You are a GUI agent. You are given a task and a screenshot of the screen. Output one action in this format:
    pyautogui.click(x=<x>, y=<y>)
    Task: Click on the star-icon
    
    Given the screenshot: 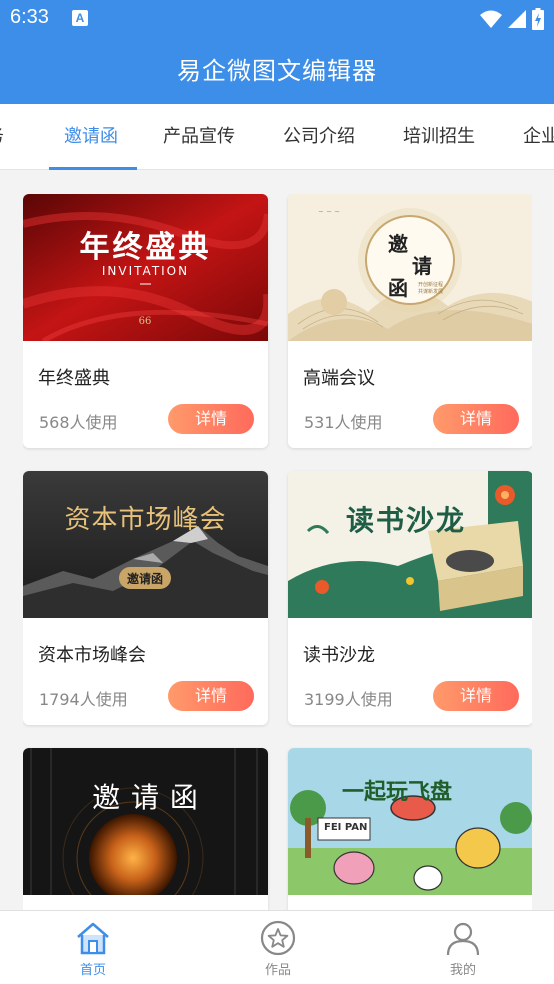 What is the action you would take?
    pyautogui.click(x=278, y=938)
    